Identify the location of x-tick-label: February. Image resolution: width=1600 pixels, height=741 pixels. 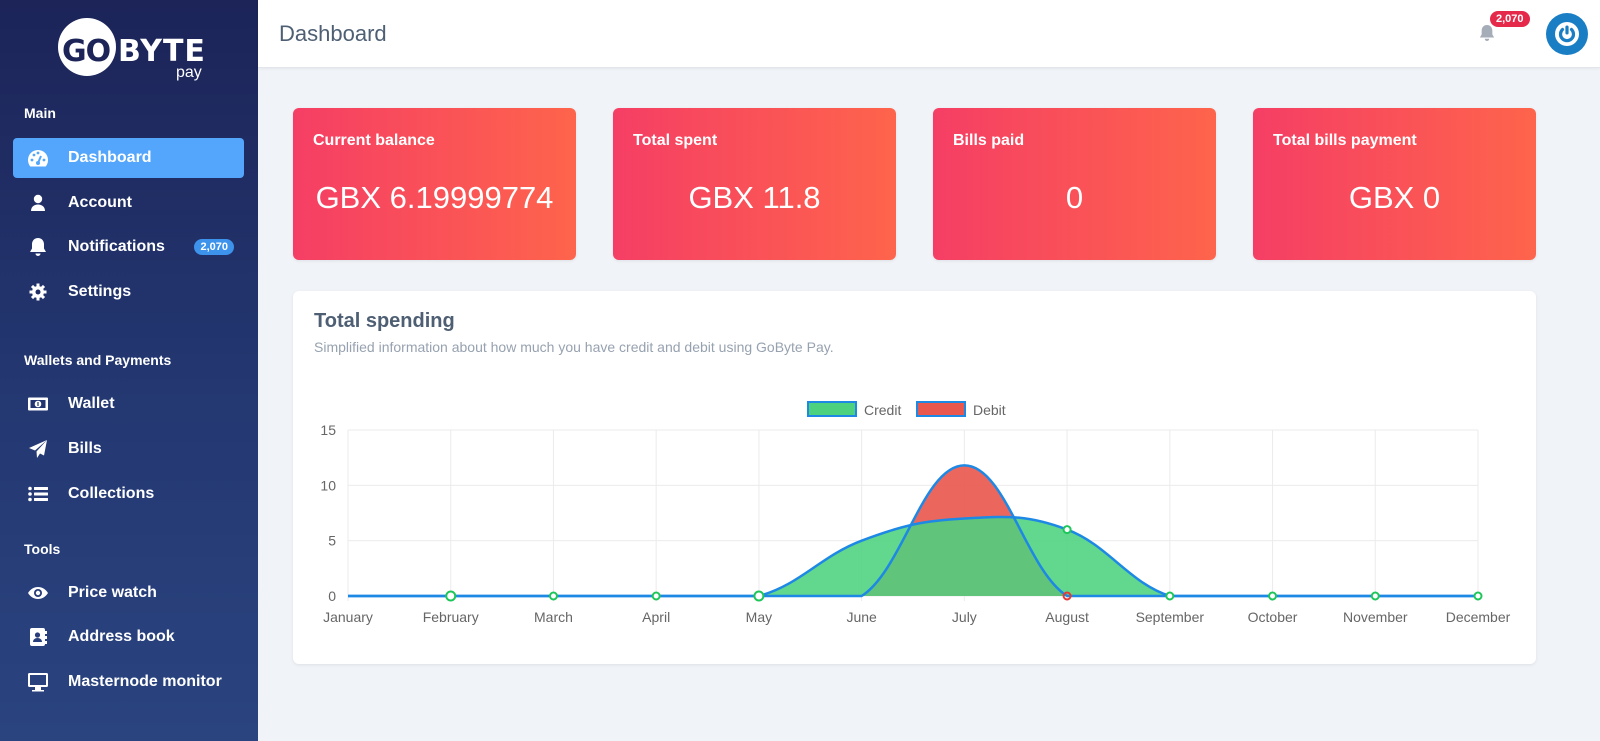
(451, 617).